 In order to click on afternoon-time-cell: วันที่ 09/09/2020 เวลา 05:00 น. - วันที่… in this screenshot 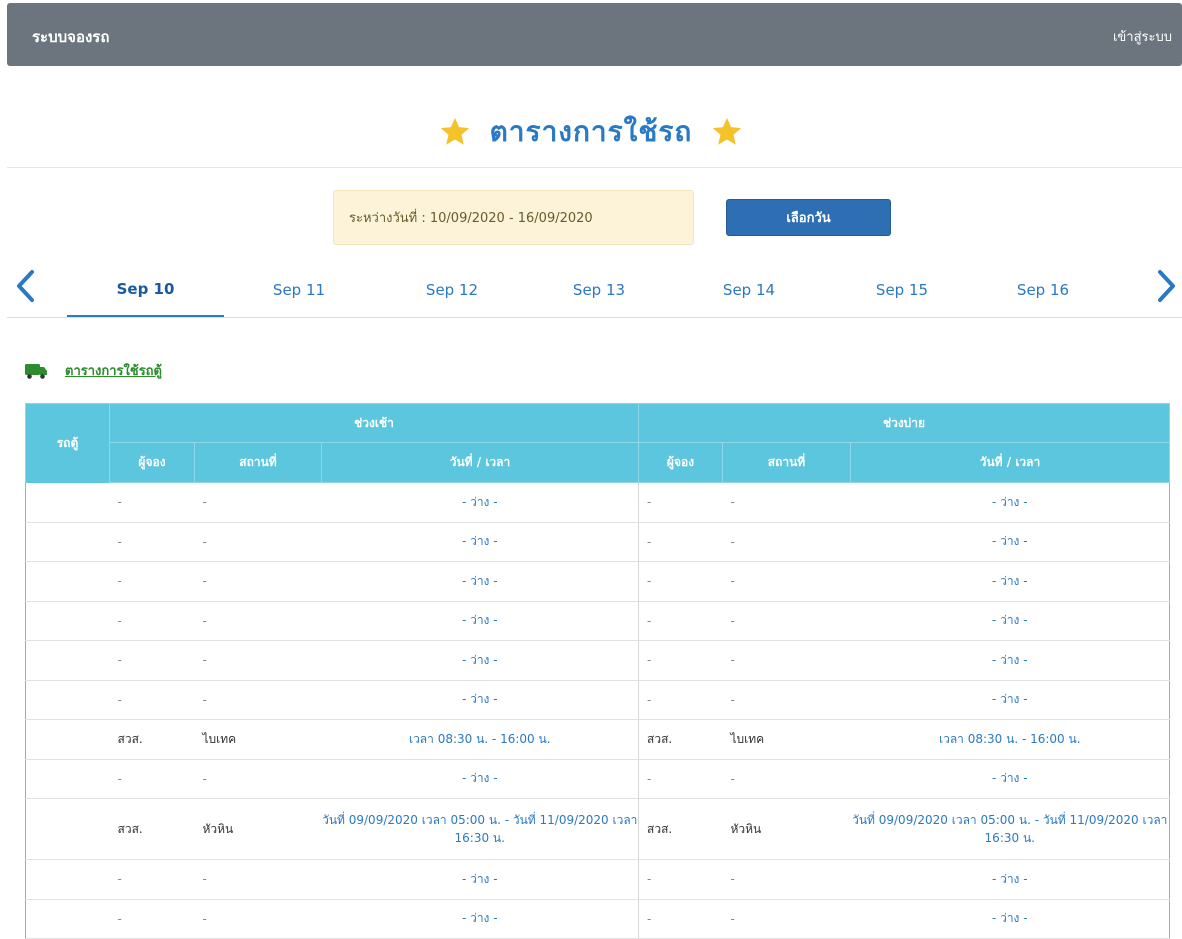, I will do `click(1010, 829)`.